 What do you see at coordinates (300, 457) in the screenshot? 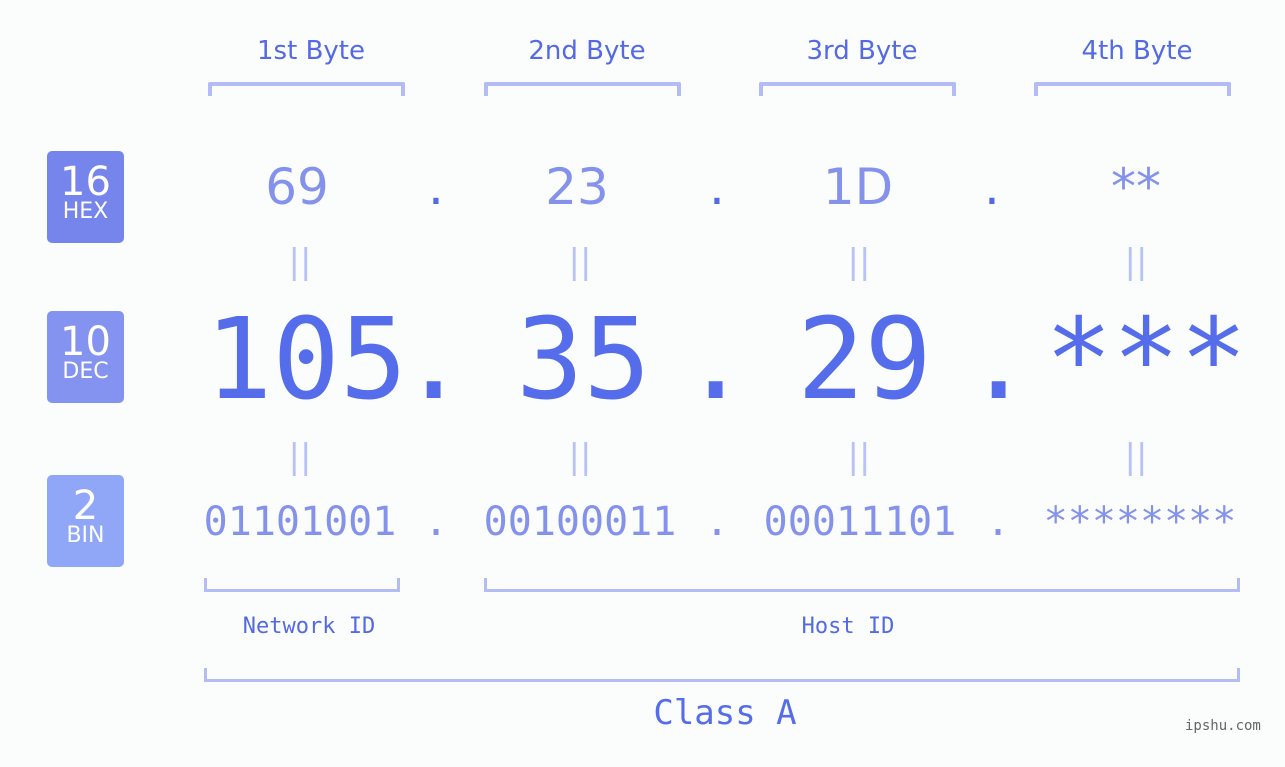
I see `equals-dec-bin-1: ||` at bounding box center [300, 457].